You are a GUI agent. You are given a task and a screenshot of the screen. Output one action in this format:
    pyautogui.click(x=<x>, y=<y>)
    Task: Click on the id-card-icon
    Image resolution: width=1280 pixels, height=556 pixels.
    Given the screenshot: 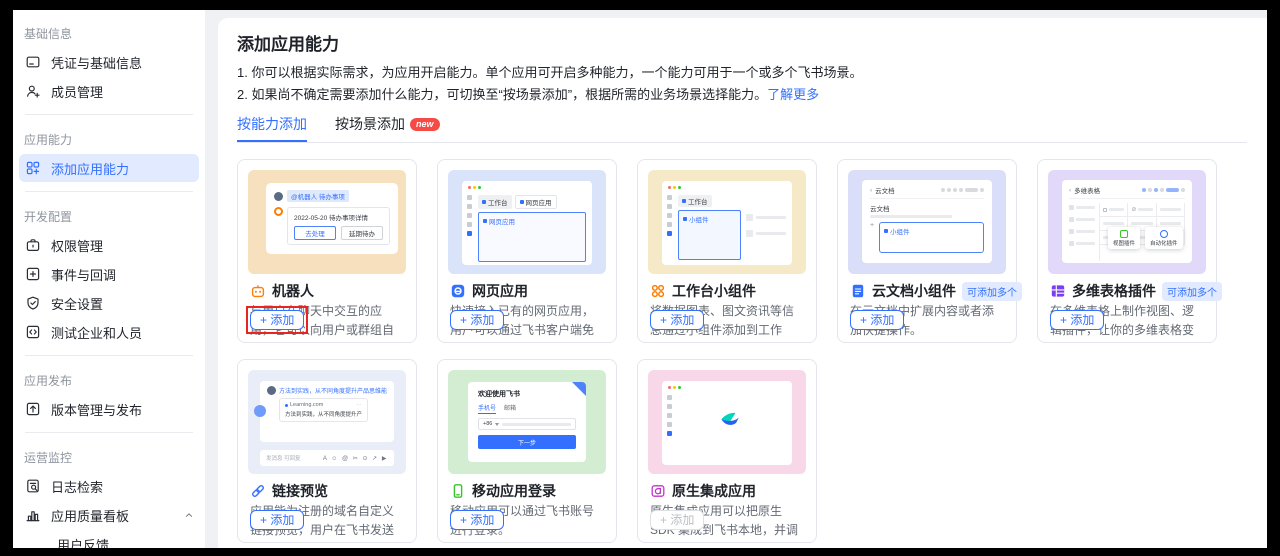 What is the action you would take?
    pyautogui.click(x=33, y=62)
    